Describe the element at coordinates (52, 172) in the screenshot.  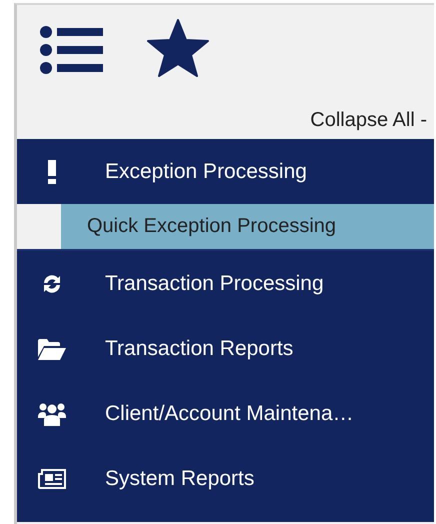
I see `exclamation-icon` at that location.